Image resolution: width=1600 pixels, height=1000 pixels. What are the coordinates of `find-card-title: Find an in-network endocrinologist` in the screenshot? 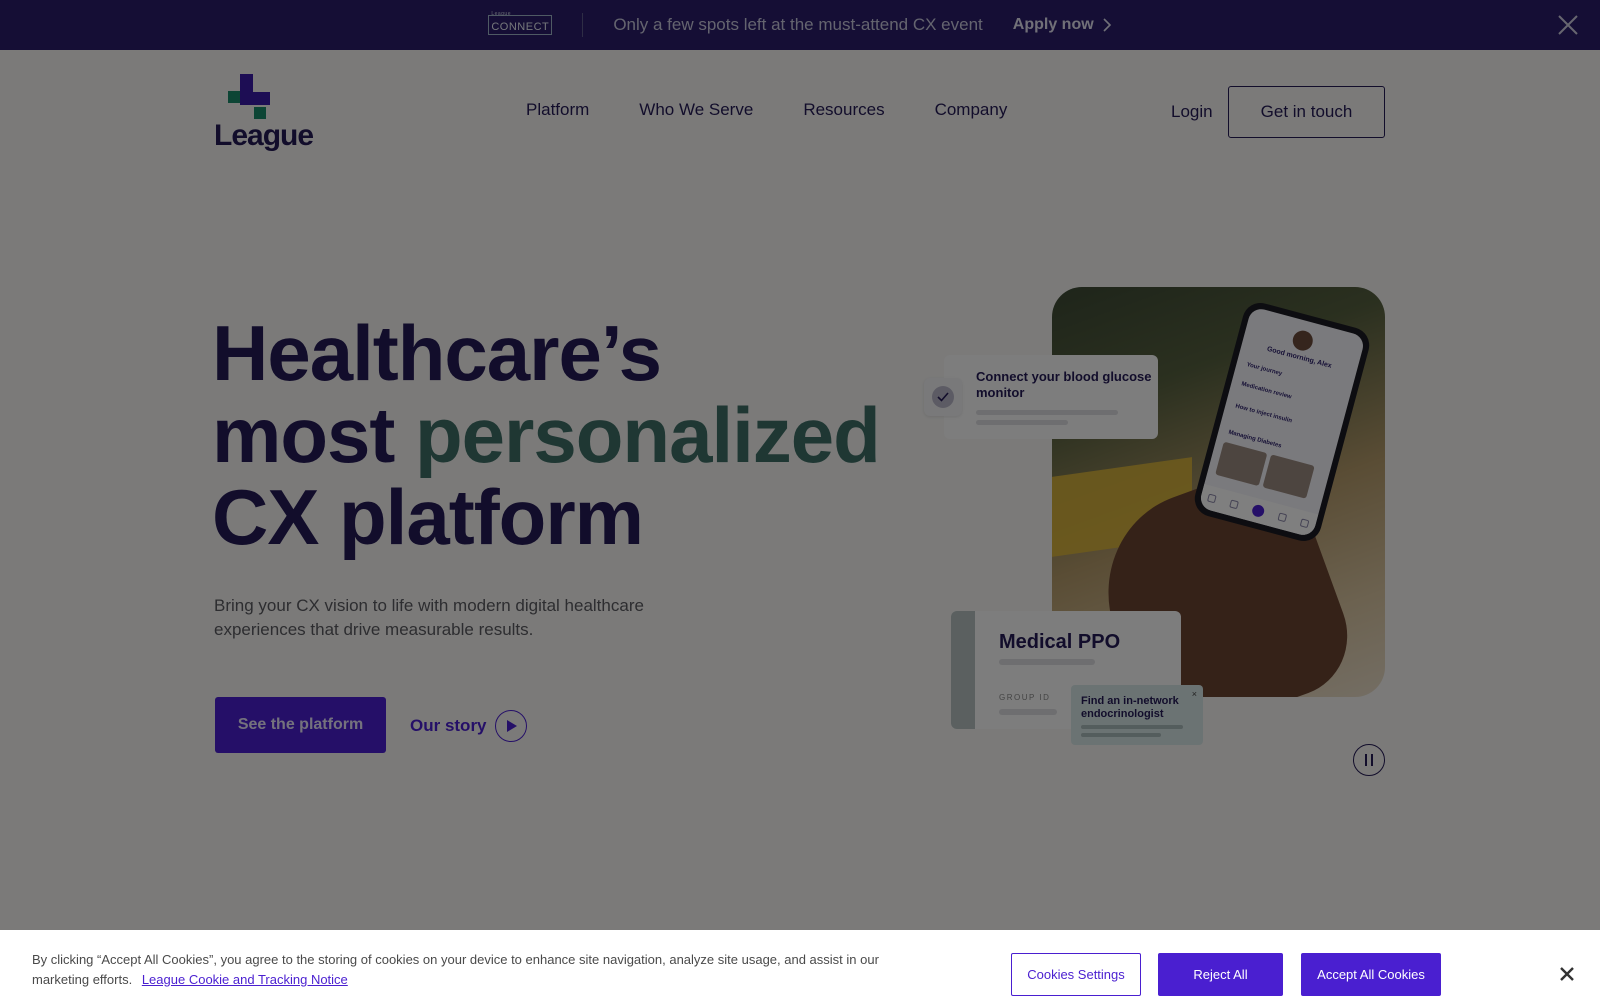 It's located at (1130, 707).